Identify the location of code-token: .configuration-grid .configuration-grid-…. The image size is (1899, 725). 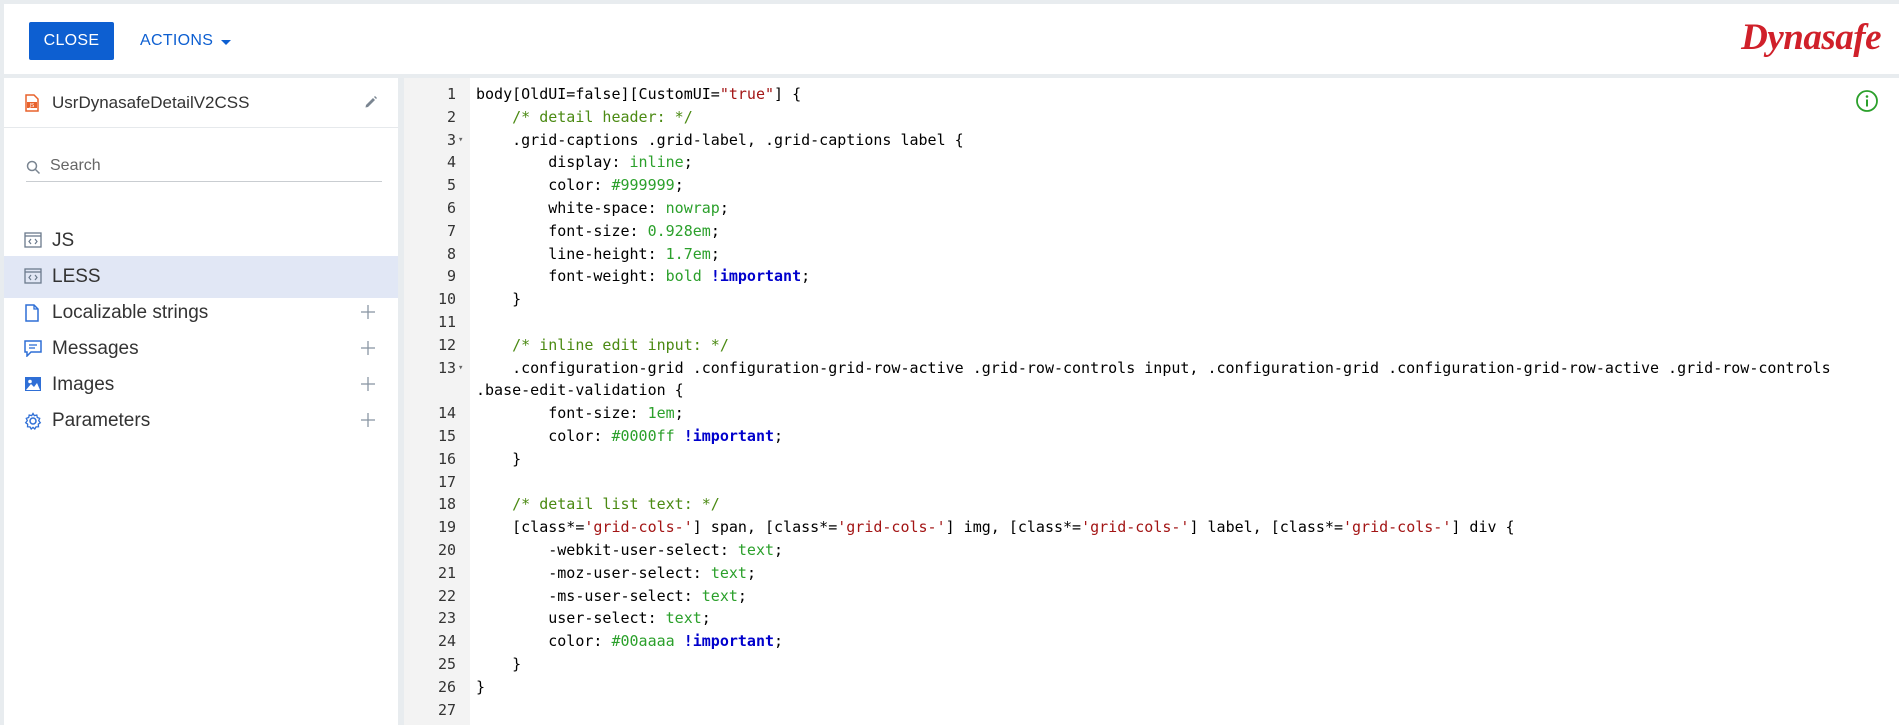
(1153, 367).